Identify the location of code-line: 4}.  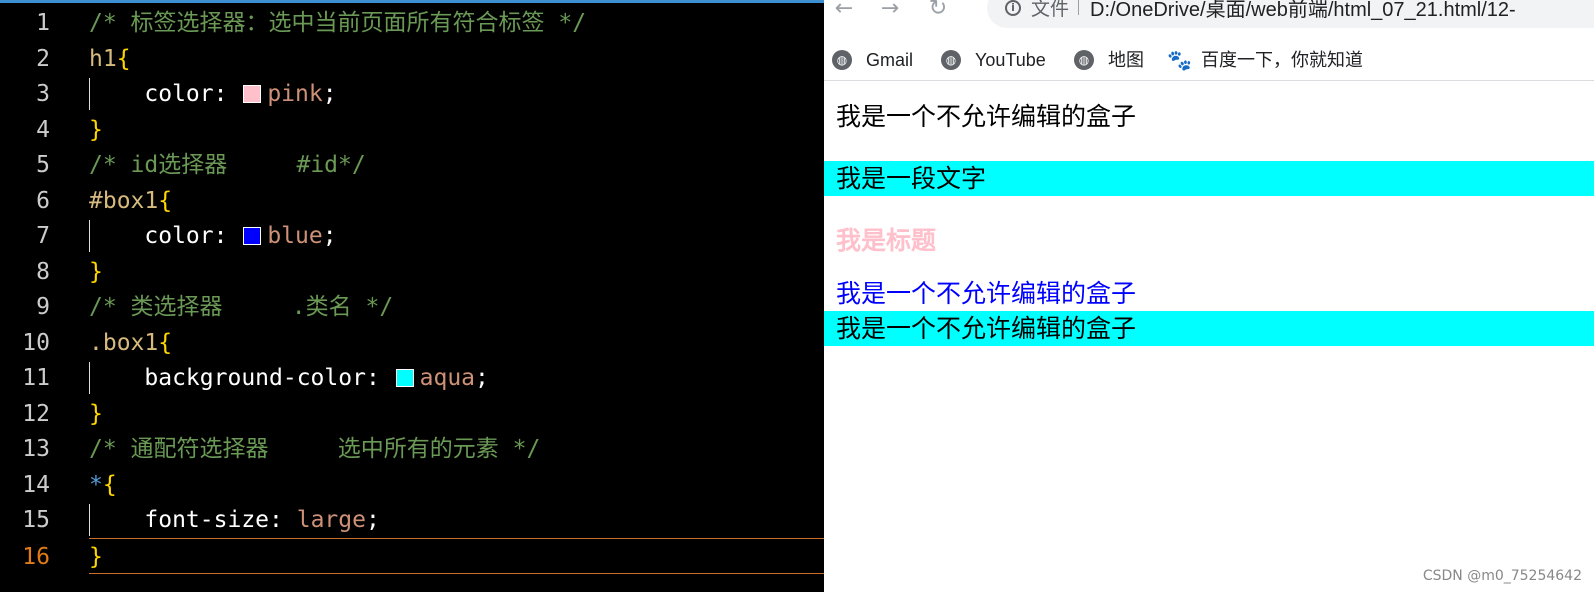
(412, 130).